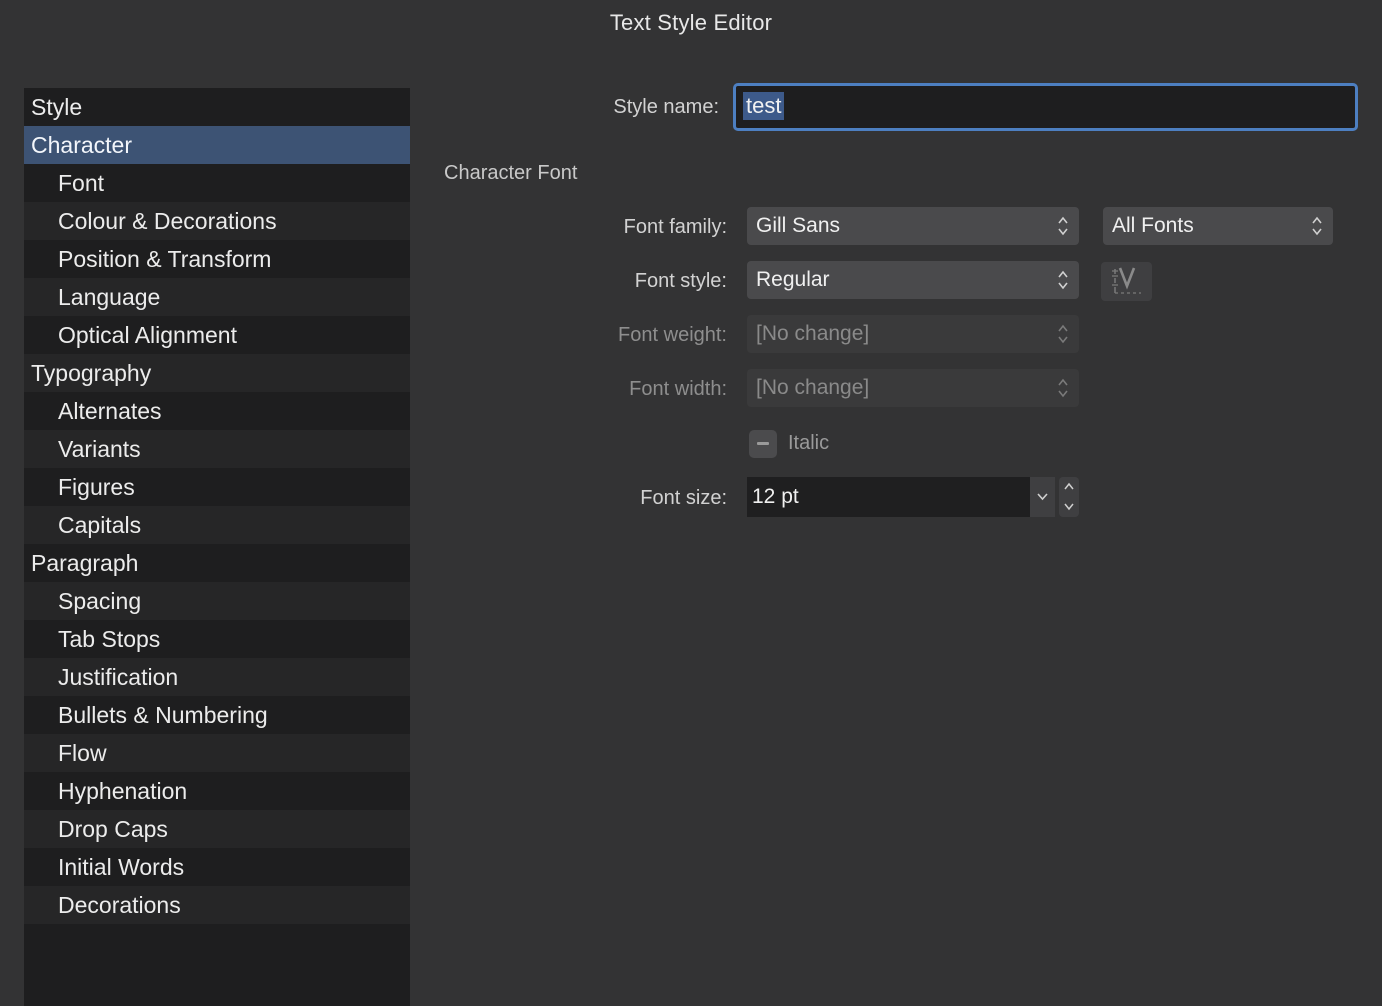 This screenshot has height=1006, width=1382. I want to click on variable-font-button, so click(1126, 281).